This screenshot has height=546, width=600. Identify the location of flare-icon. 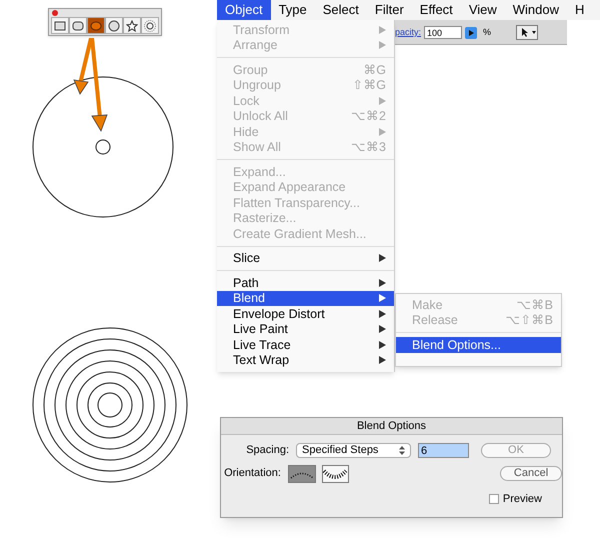
(150, 26).